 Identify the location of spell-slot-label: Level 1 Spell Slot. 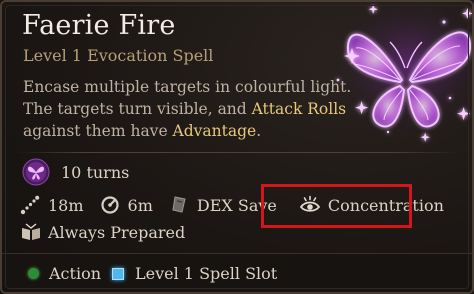
(206, 273).